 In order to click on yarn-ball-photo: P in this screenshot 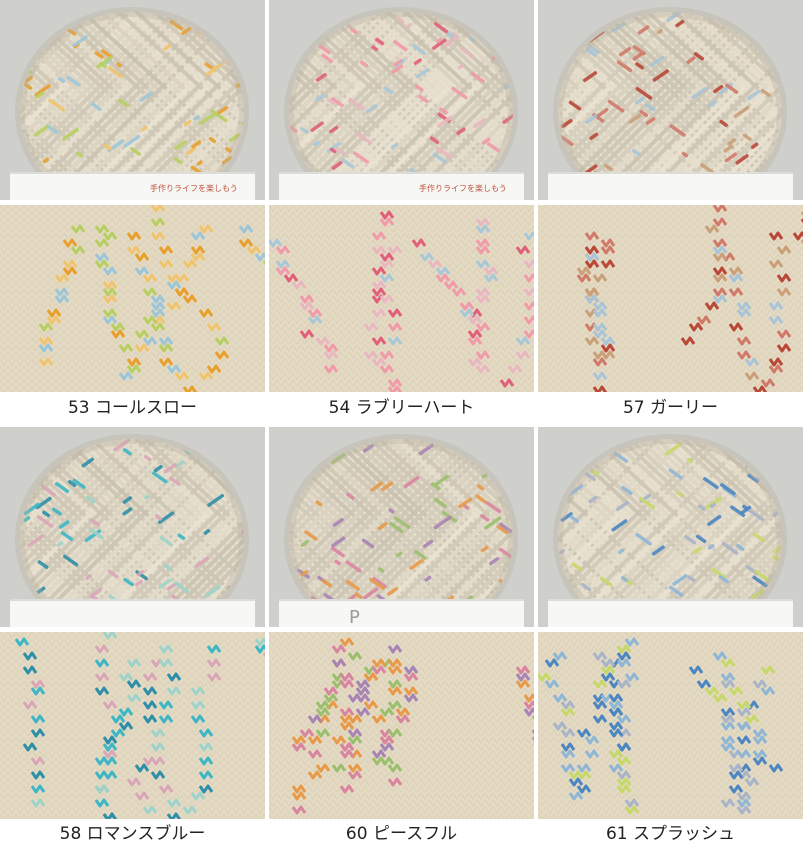, I will do `click(401, 527)`.